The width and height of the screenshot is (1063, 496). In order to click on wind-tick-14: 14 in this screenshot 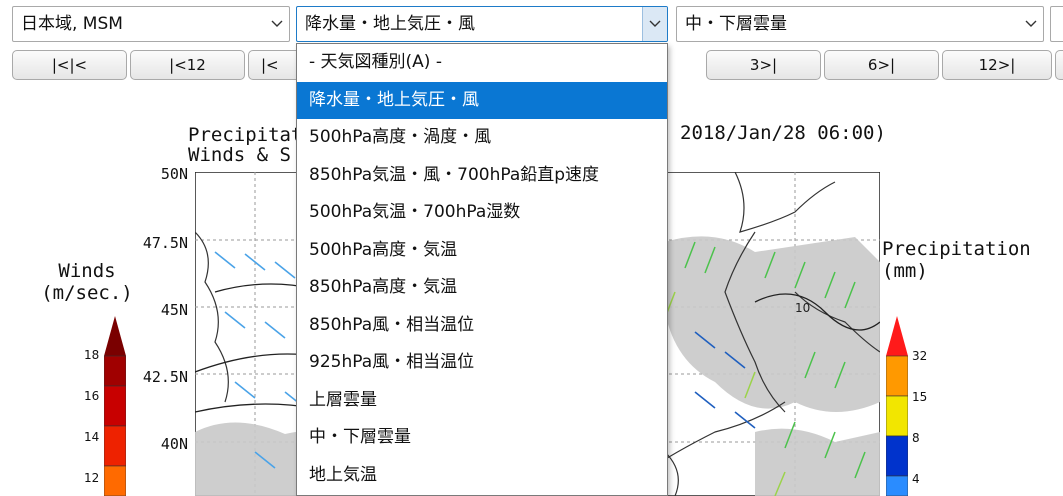, I will do `click(92, 437)`.